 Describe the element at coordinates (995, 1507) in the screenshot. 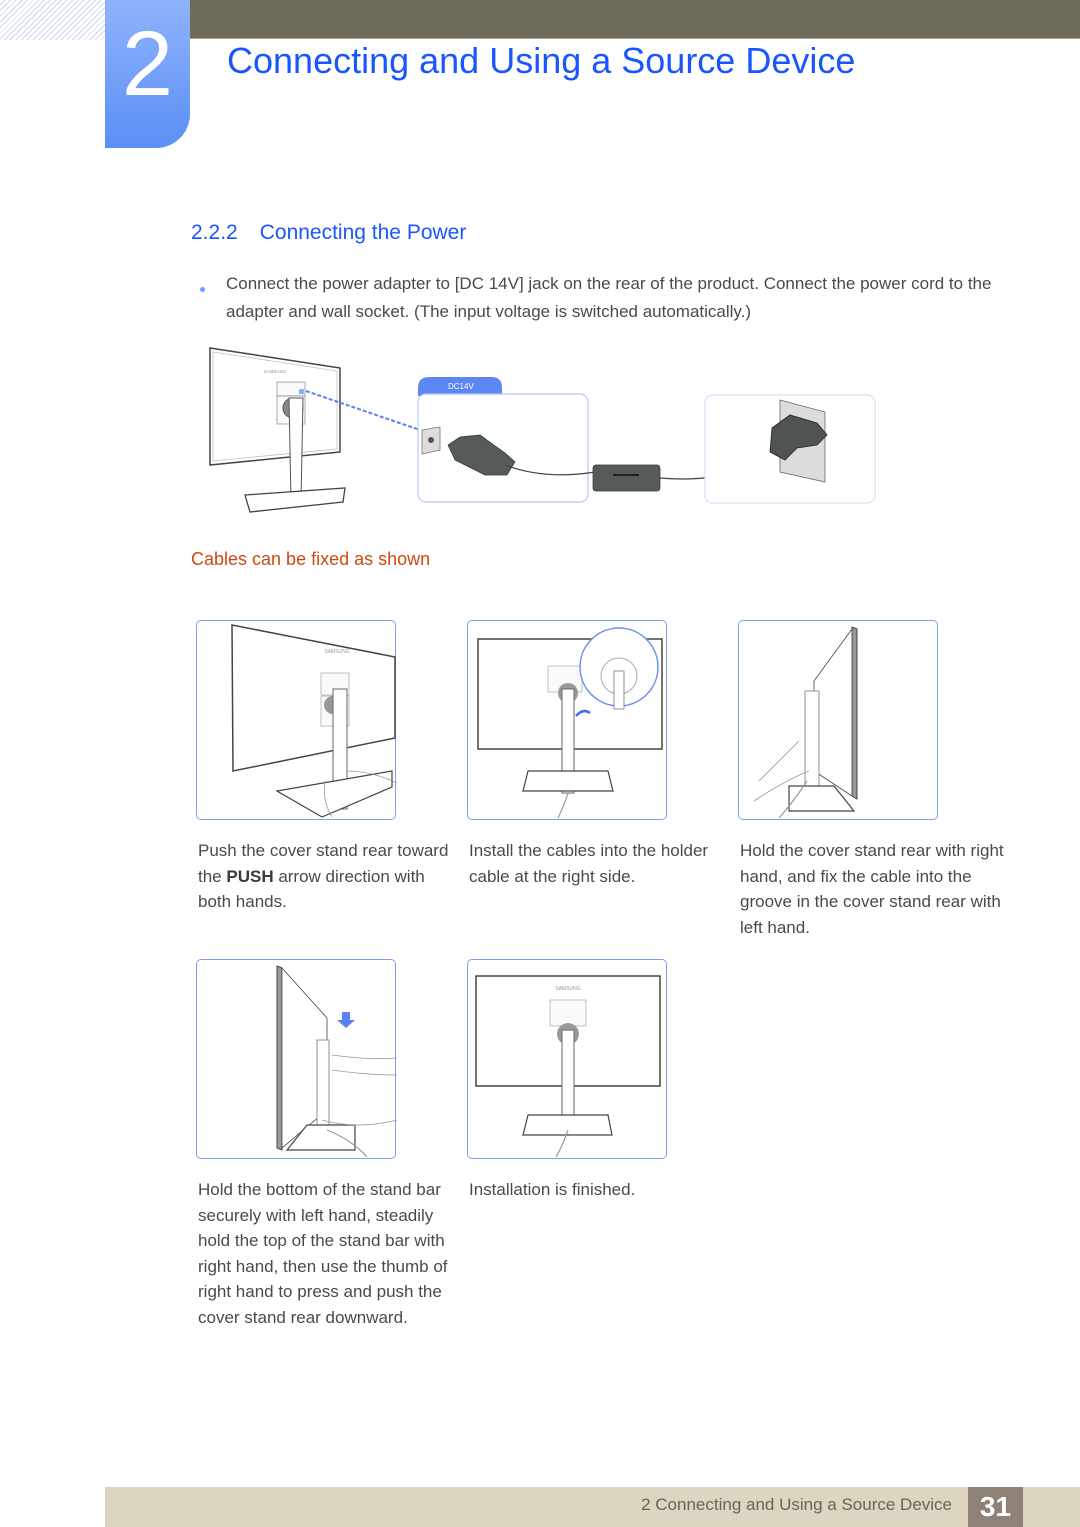

I see `page-number: 31` at that location.